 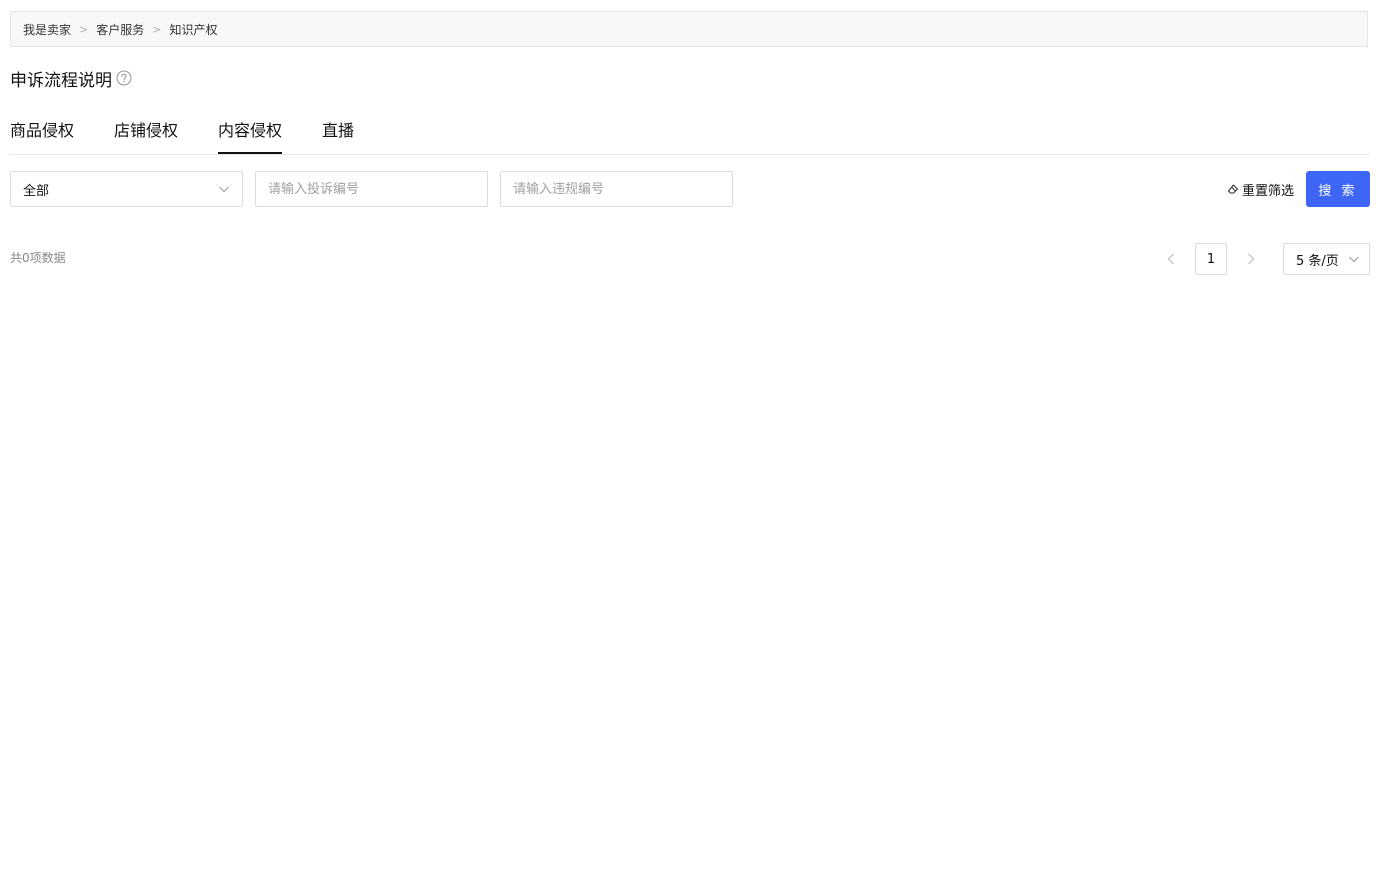 What do you see at coordinates (1211, 259) in the screenshot?
I see `page-number: 1` at bounding box center [1211, 259].